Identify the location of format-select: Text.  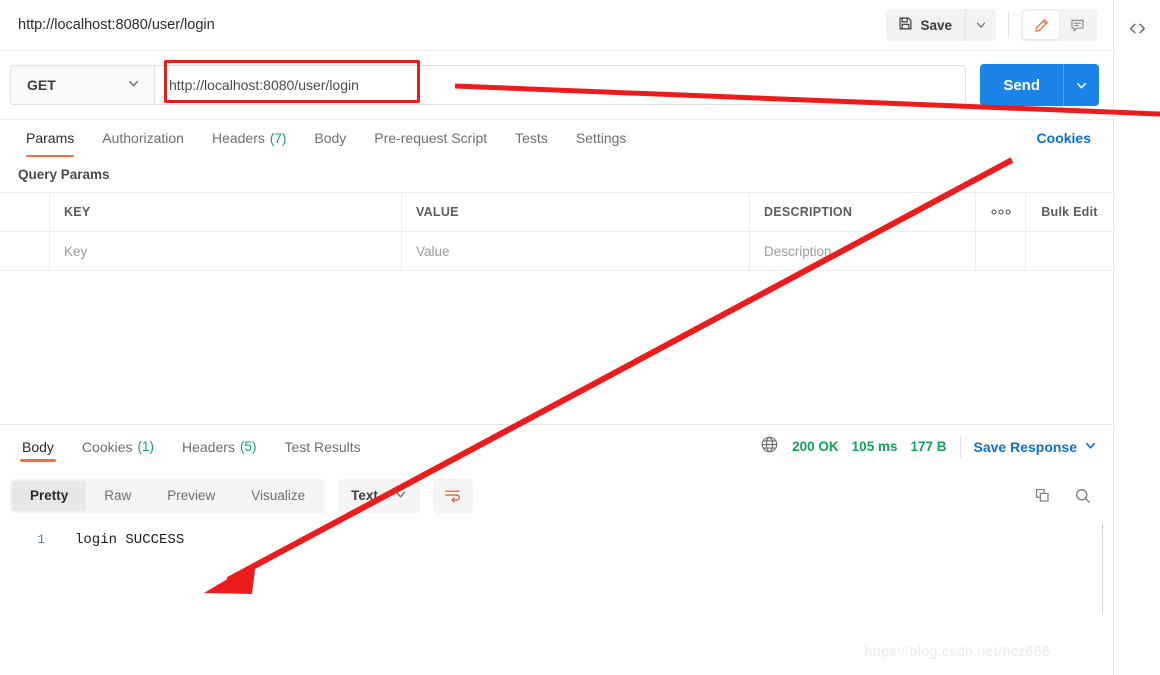
(379, 495).